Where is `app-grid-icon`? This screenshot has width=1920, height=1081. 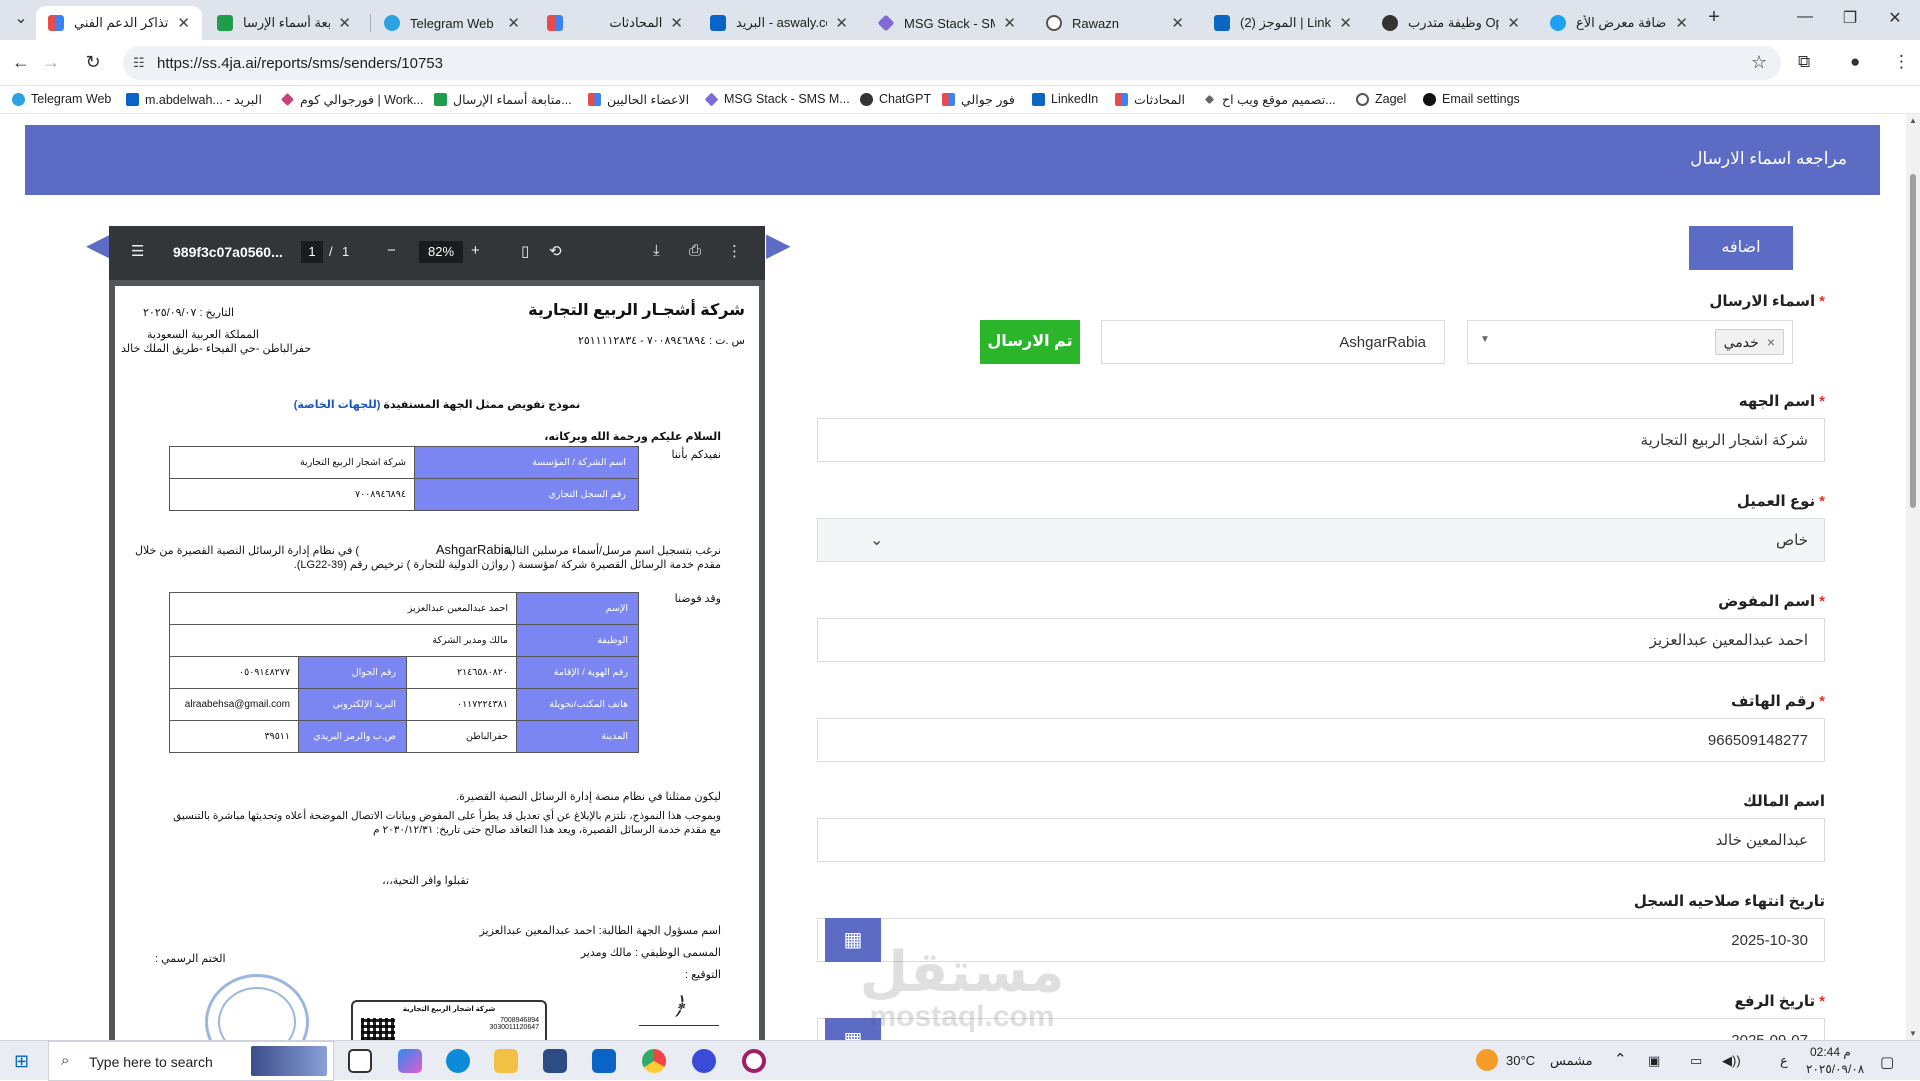
app-grid-icon is located at coordinates (555, 23).